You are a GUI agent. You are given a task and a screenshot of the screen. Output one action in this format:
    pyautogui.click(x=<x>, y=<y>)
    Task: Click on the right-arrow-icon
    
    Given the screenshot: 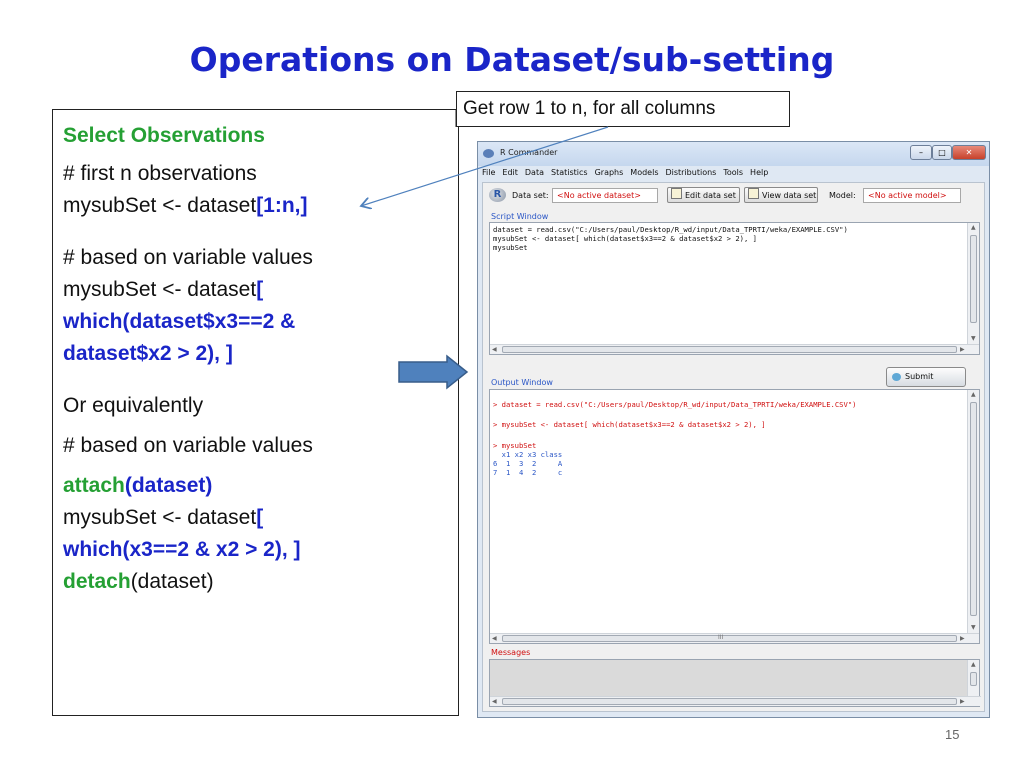 What is the action you would take?
    pyautogui.click(x=433, y=372)
    